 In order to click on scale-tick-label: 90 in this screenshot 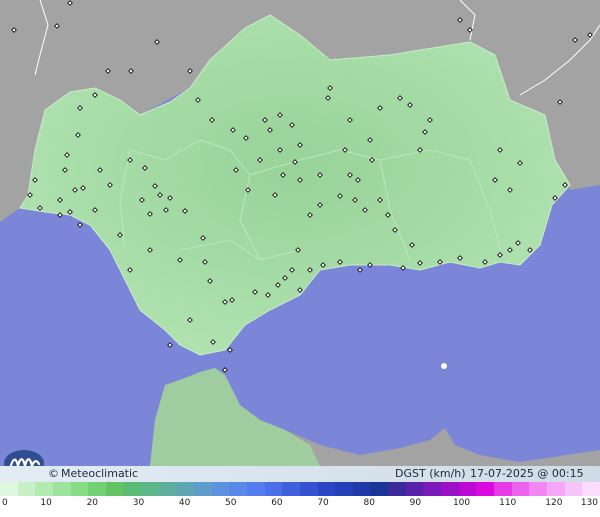, I will do `click(415, 503)`.